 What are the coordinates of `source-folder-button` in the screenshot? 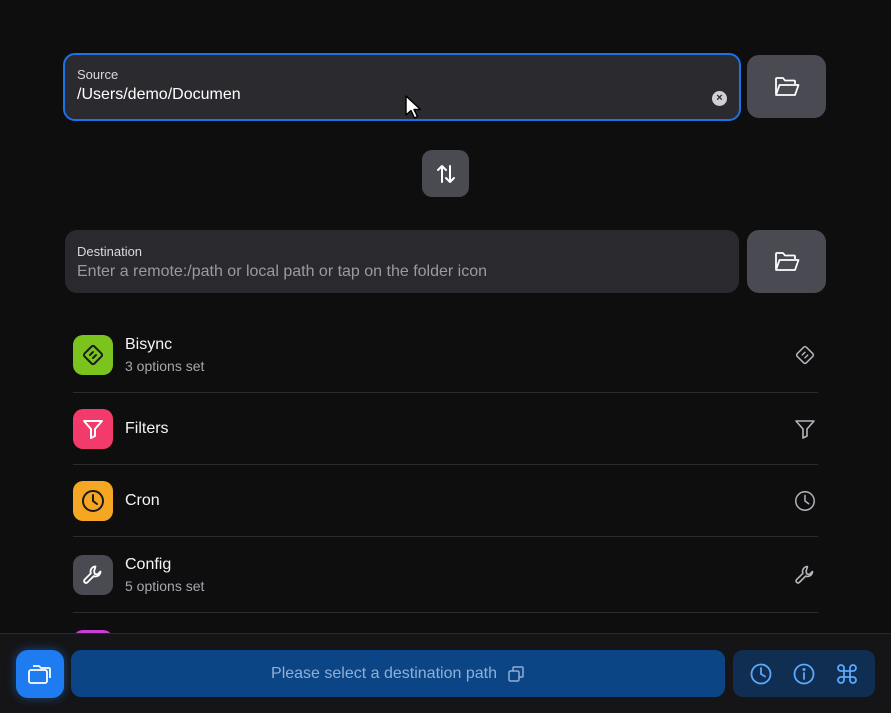 It's located at (786, 86).